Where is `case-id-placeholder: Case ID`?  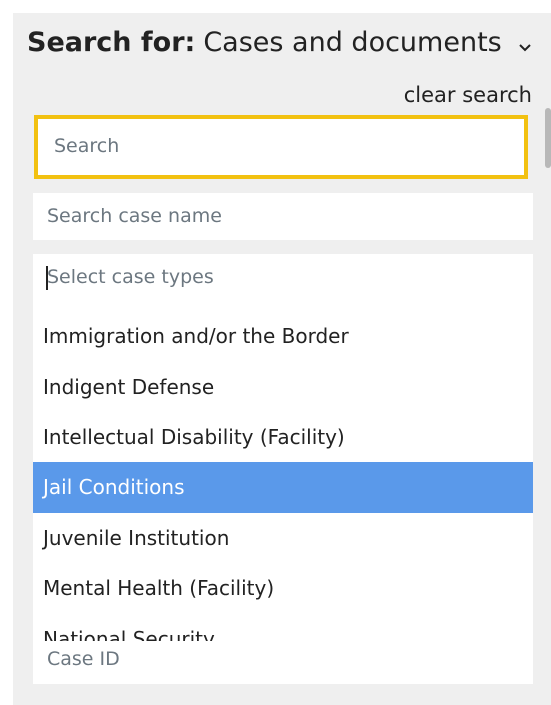 case-id-placeholder: Case ID is located at coordinates (83, 659).